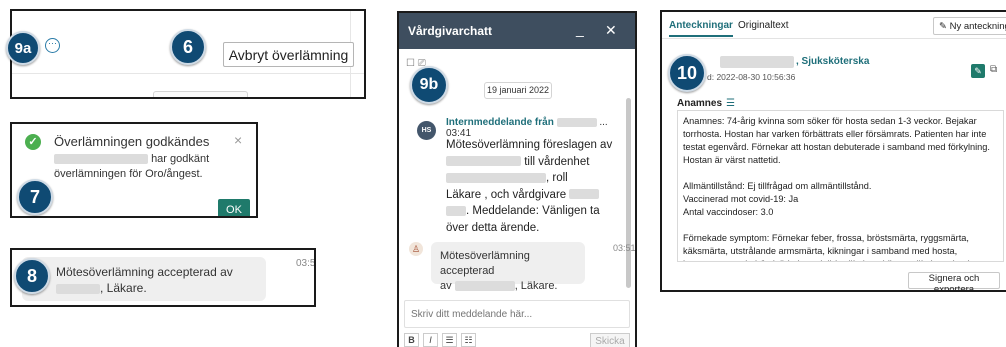 The width and height of the screenshot is (1006, 347). What do you see at coordinates (730, 103) in the screenshot?
I see `notes-icon: ☰` at bounding box center [730, 103].